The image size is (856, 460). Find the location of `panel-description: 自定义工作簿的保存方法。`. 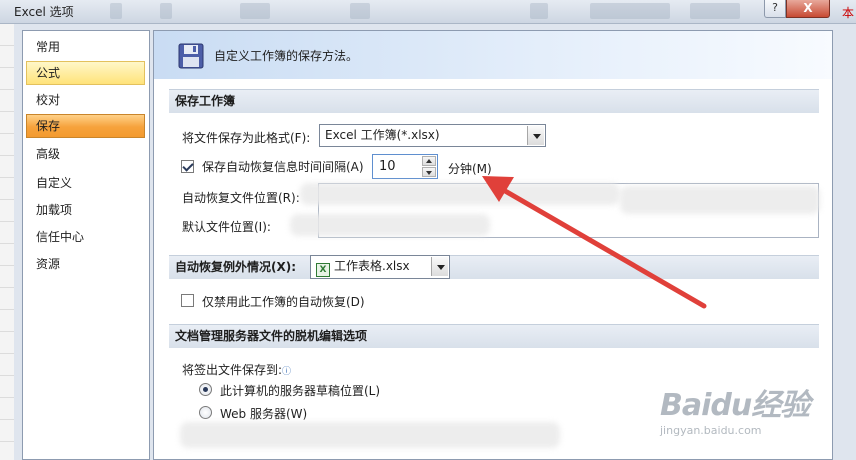

panel-description: 自定义工作簿的保存方法。 is located at coordinates (286, 56).